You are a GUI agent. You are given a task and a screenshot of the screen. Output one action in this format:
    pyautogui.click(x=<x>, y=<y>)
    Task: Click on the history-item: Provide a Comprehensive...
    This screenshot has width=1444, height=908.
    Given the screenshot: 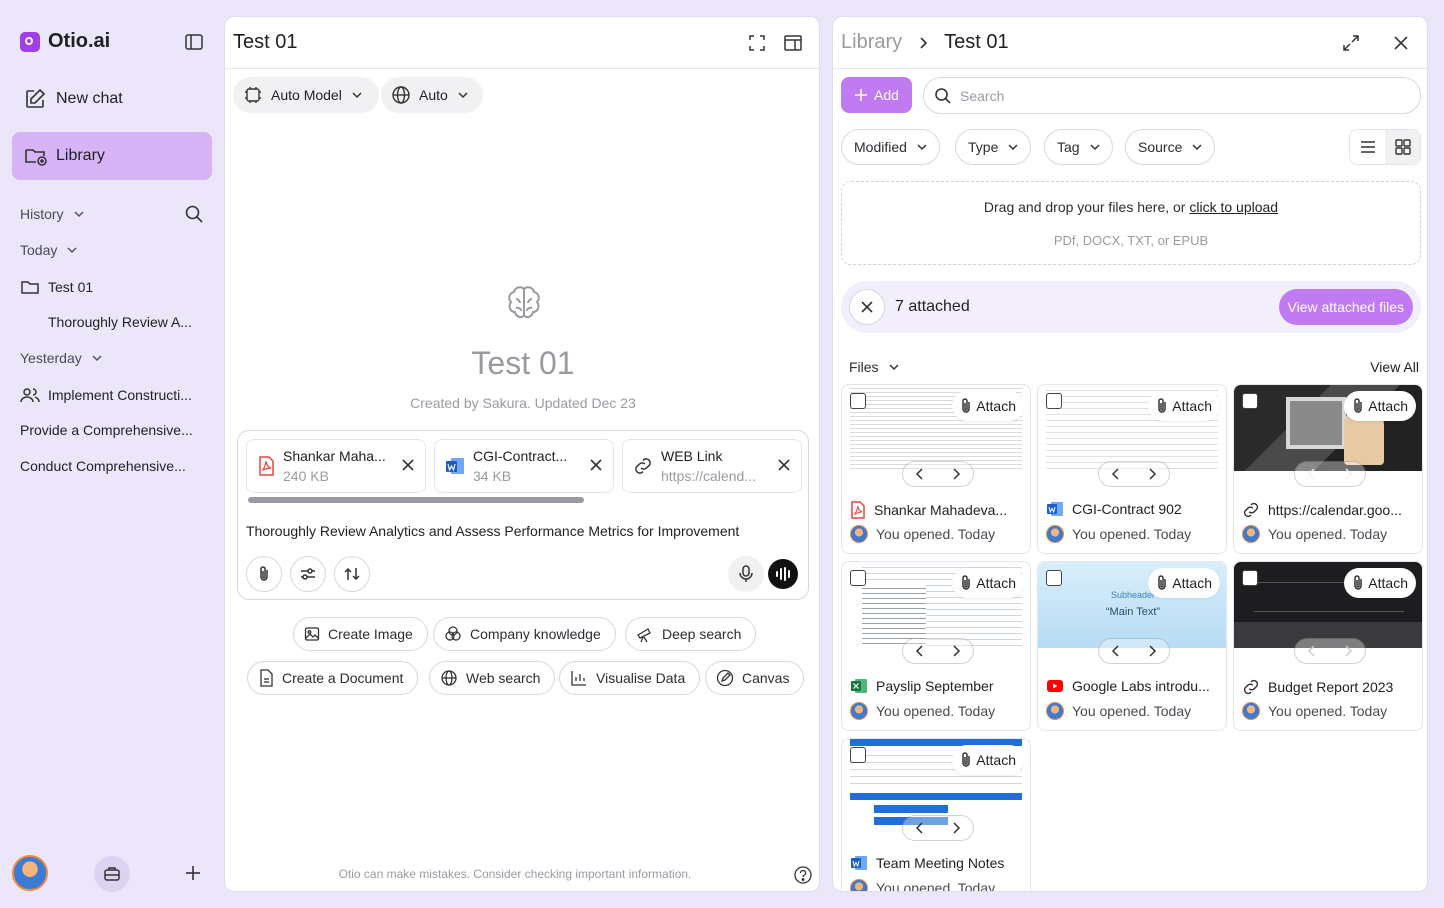 What is the action you would take?
    pyautogui.click(x=106, y=430)
    